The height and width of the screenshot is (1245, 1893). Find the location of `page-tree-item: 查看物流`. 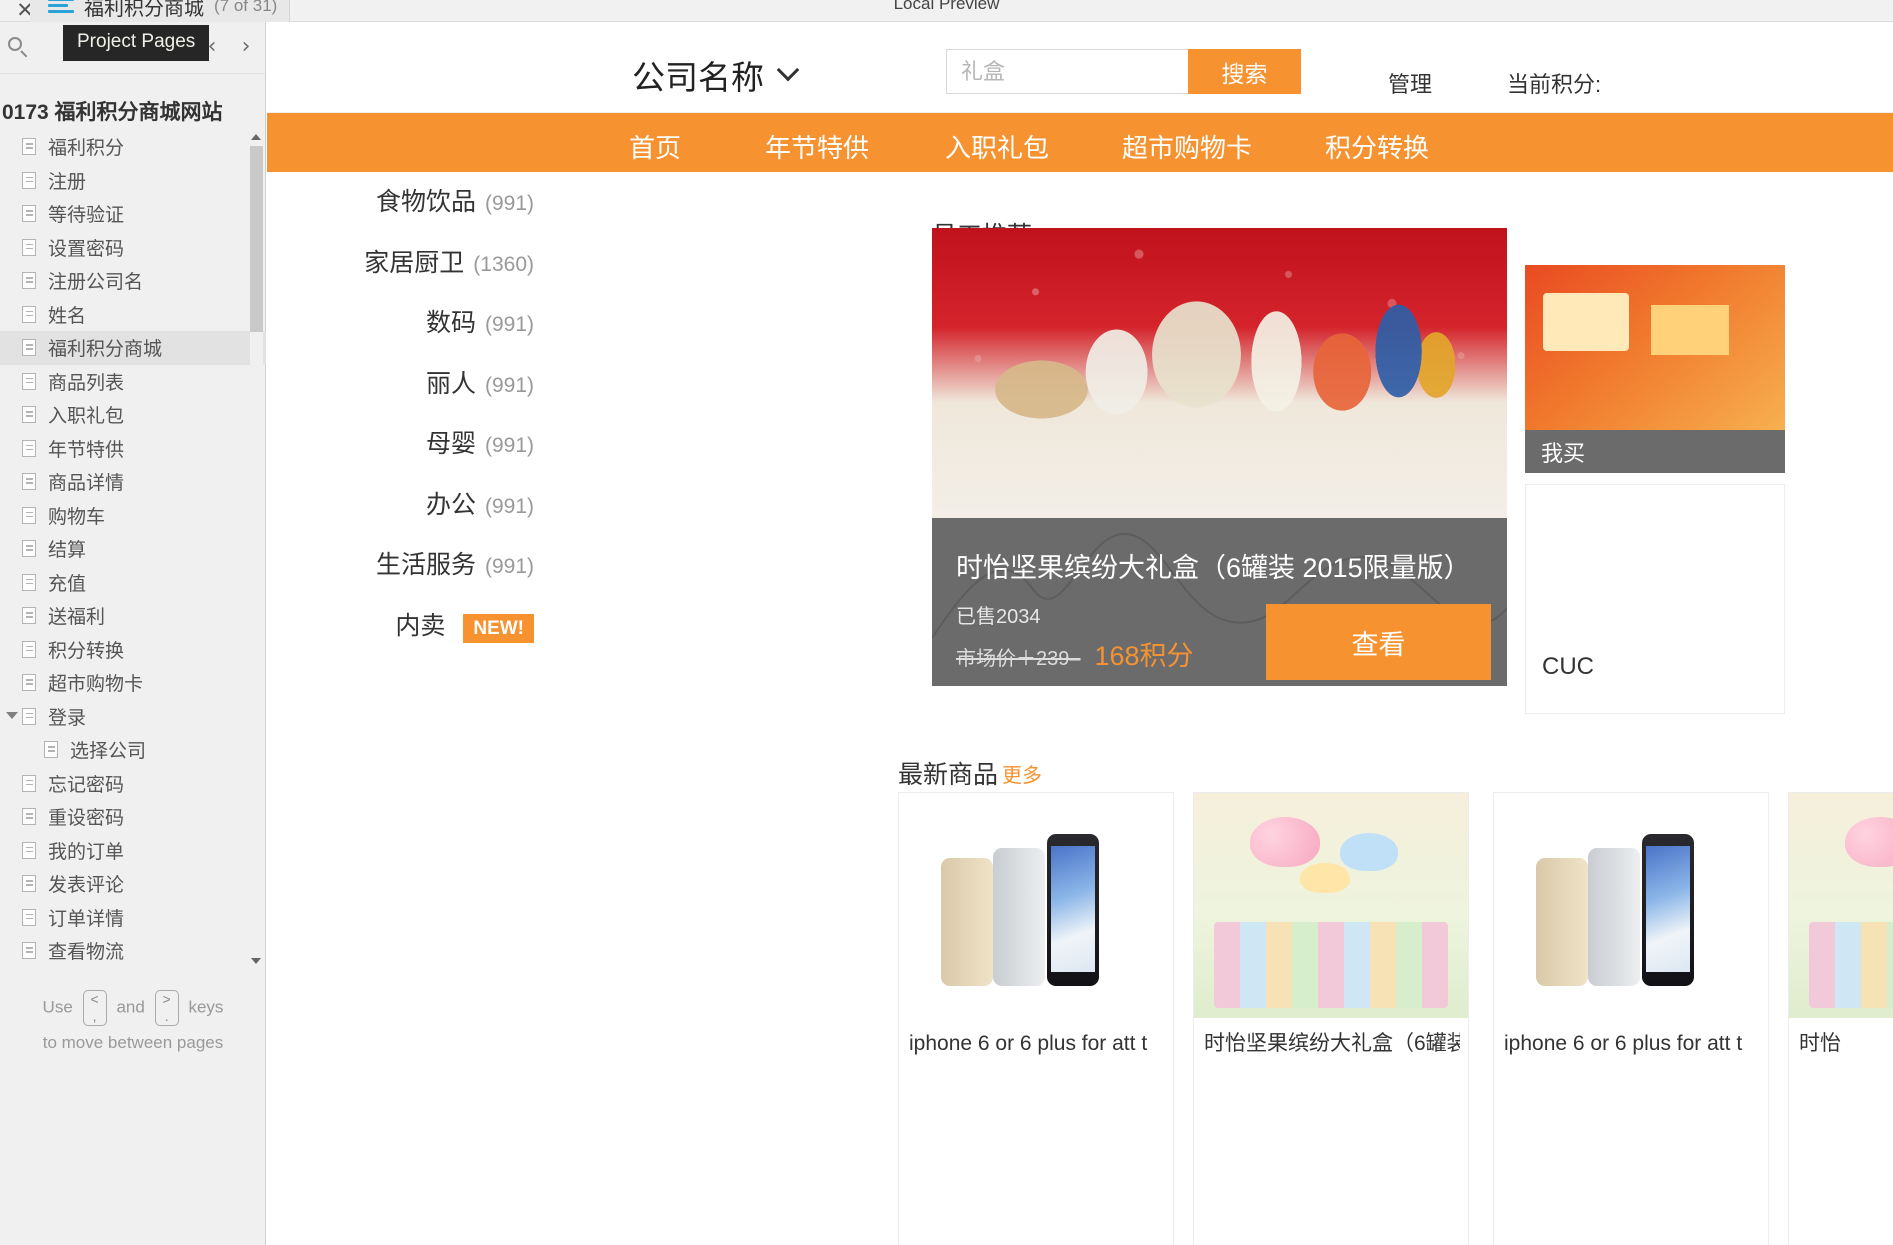

page-tree-item: 查看物流 is located at coordinates (133, 951).